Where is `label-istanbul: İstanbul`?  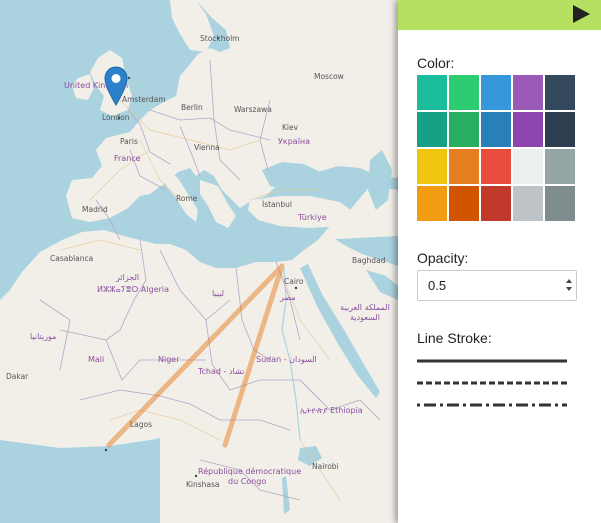
label-istanbul: İstanbul is located at coordinates (277, 204).